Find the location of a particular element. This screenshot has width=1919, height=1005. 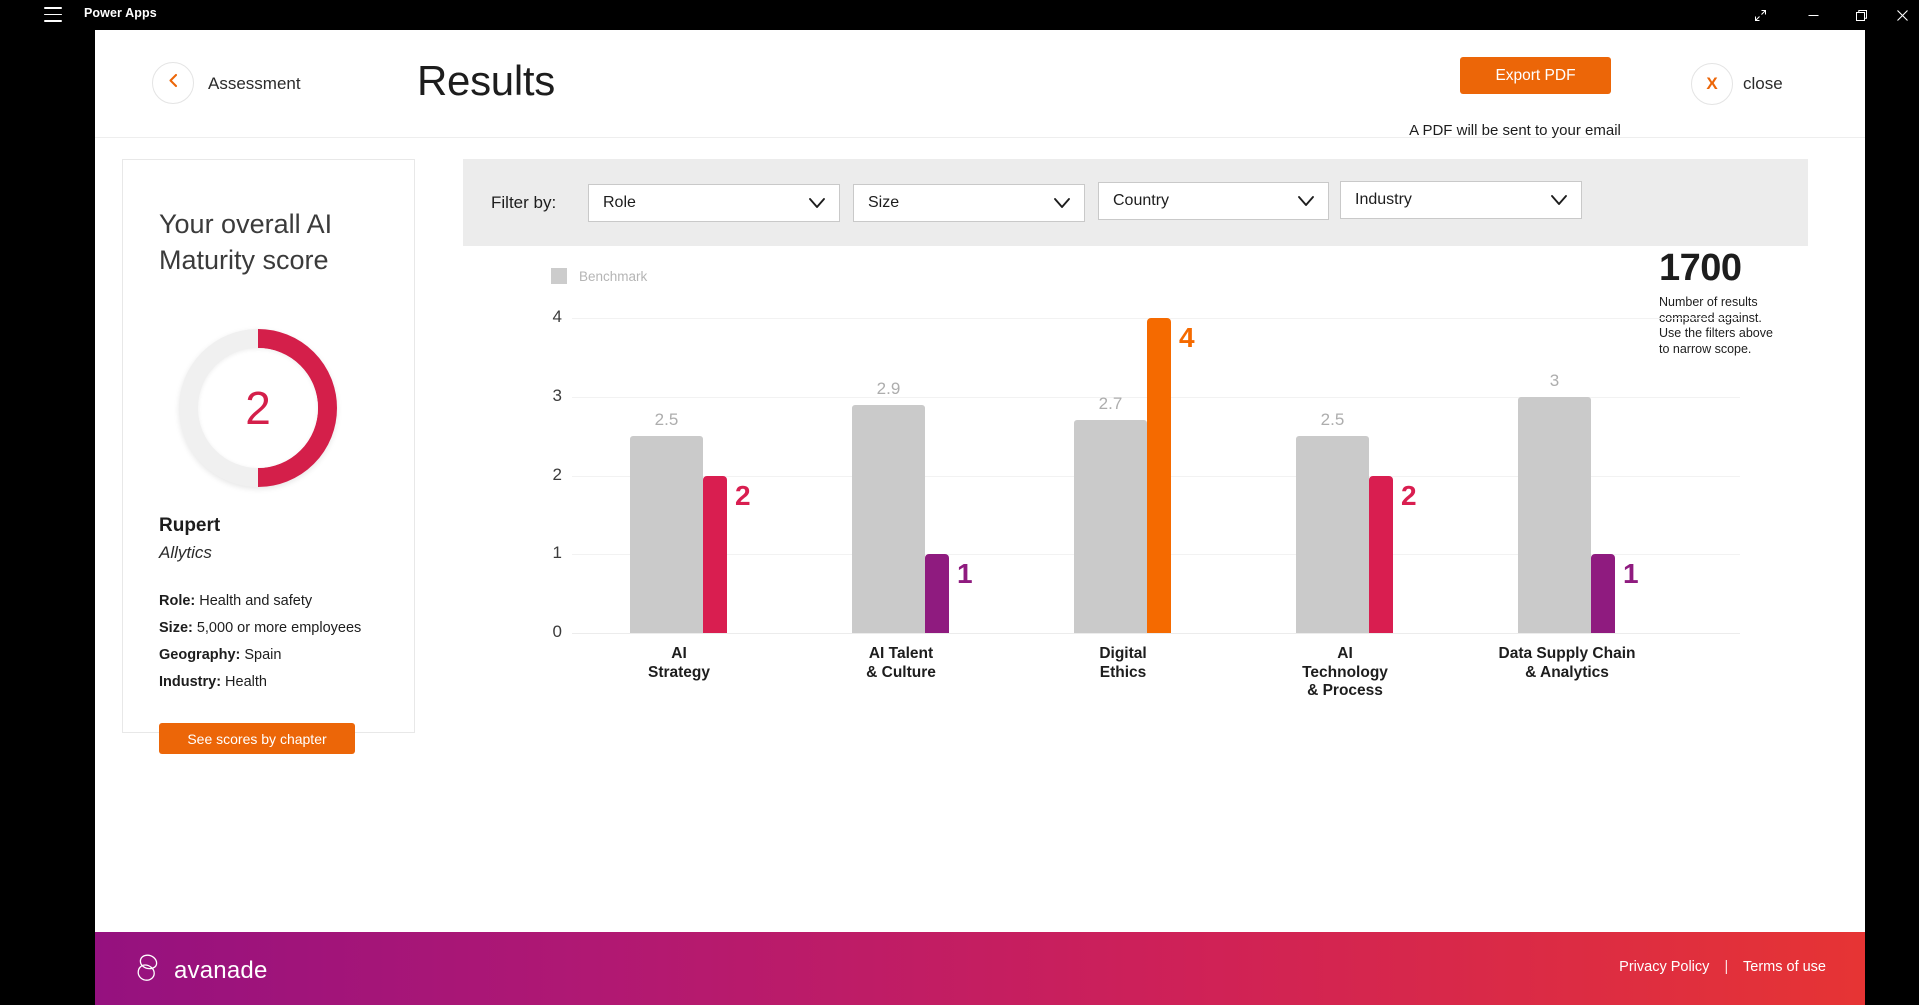

bar-group: 2.5 2 AI Technology & Process is located at coordinates (1356, 508).